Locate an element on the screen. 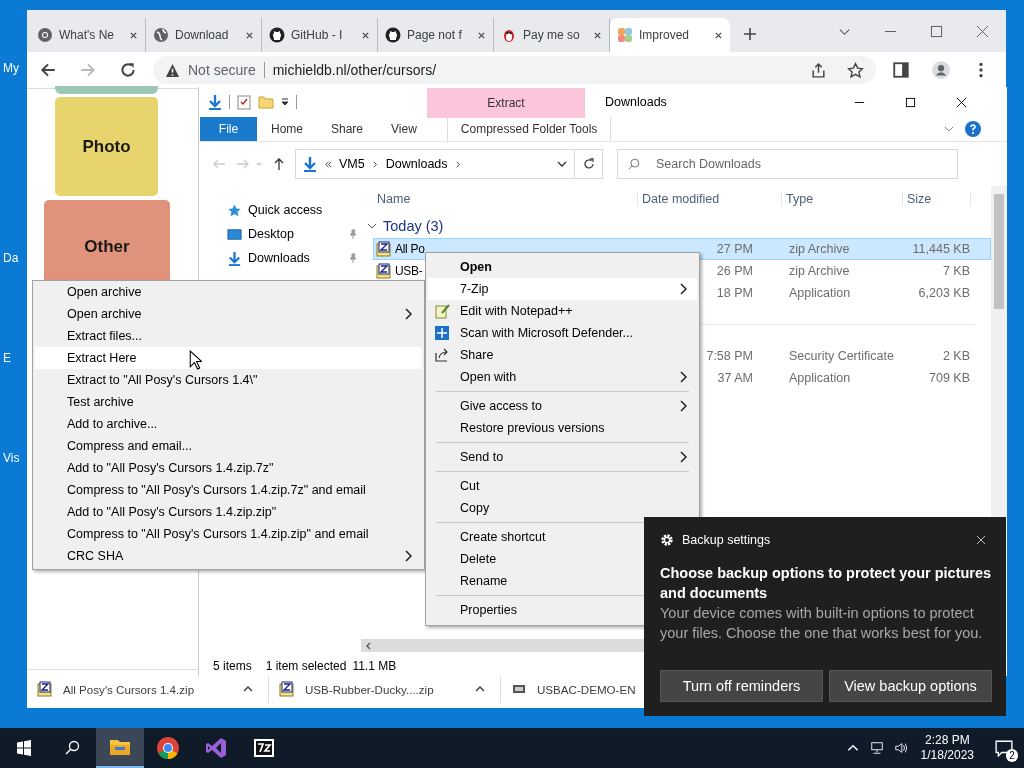  notification-body: Your device comes with built-in options to protect your files. Choose the one that works best for you. is located at coordinates (822, 623).